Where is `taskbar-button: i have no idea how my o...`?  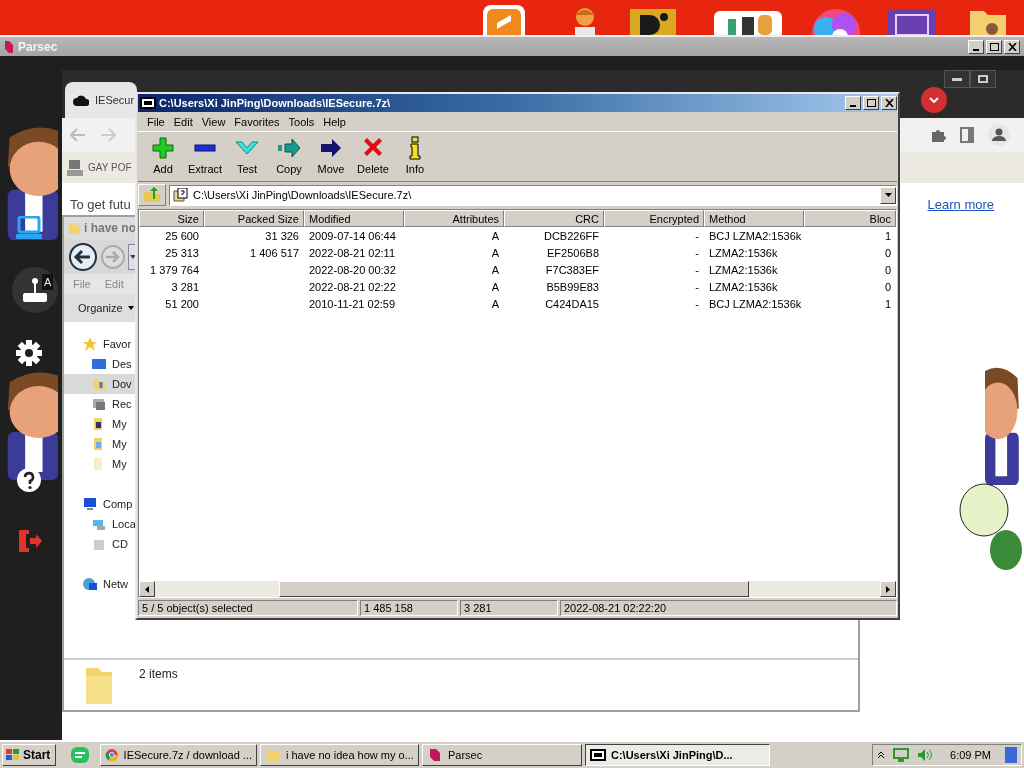 taskbar-button: i have no idea how my o... is located at coordinates (339, 755).